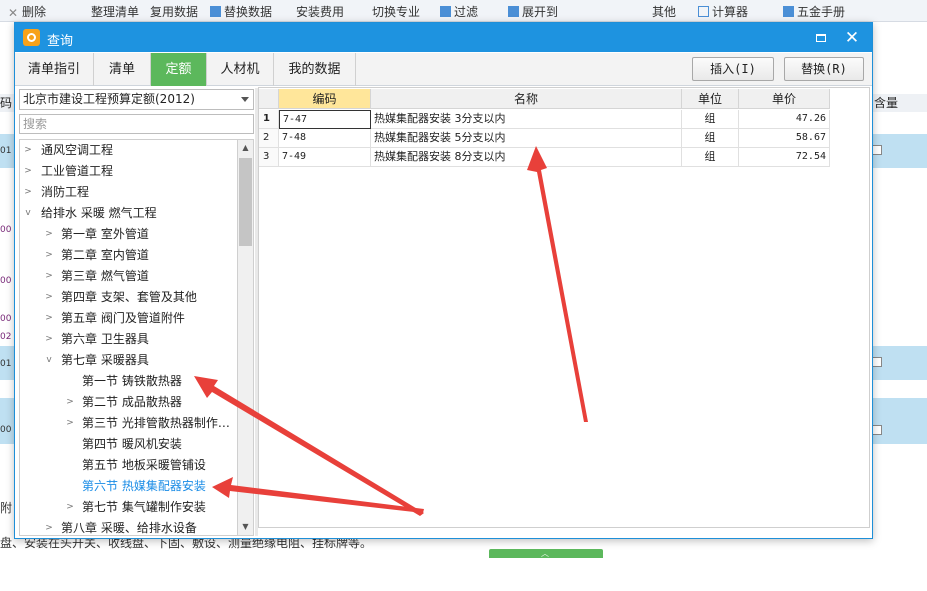 The height and width of the screenshot is (591, 927). I want to click on quota-library-value: 北京市建设工程预算定额(2012), so click(109, 99).